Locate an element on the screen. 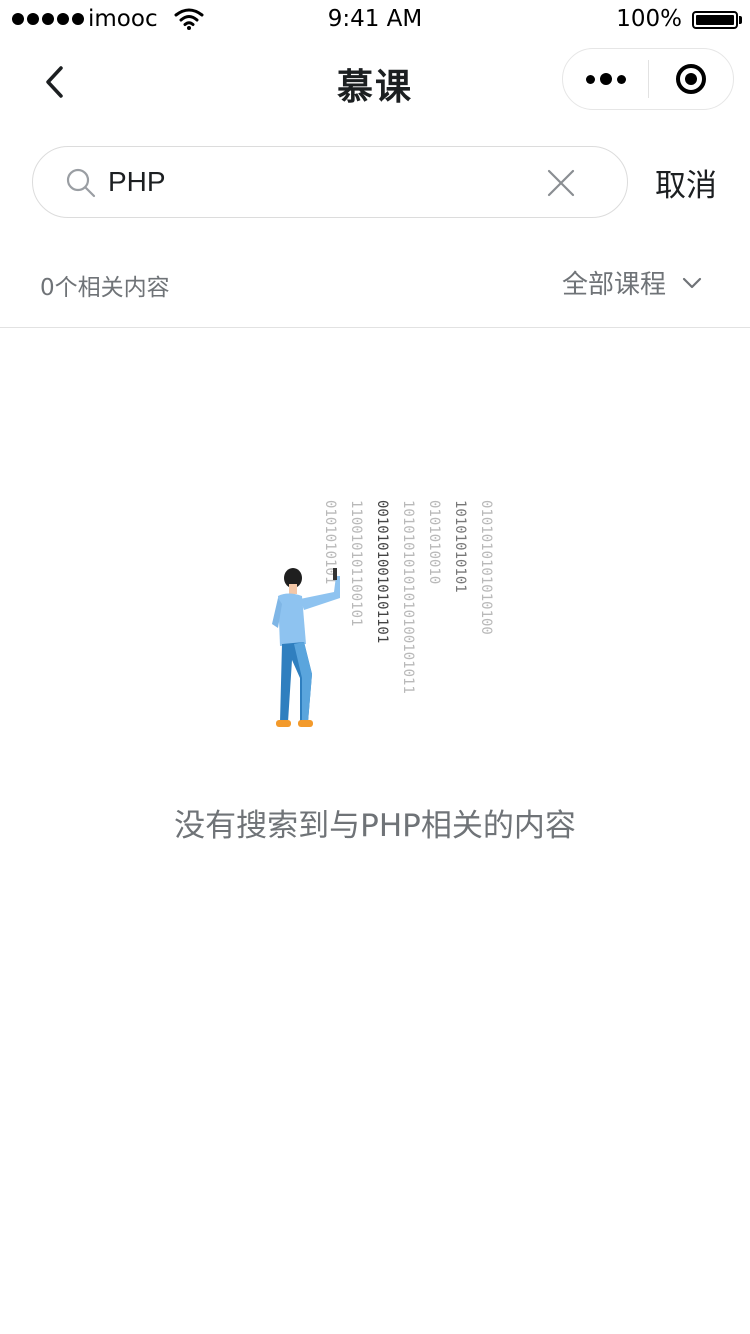  back-button is located at coordinates (54, 82).